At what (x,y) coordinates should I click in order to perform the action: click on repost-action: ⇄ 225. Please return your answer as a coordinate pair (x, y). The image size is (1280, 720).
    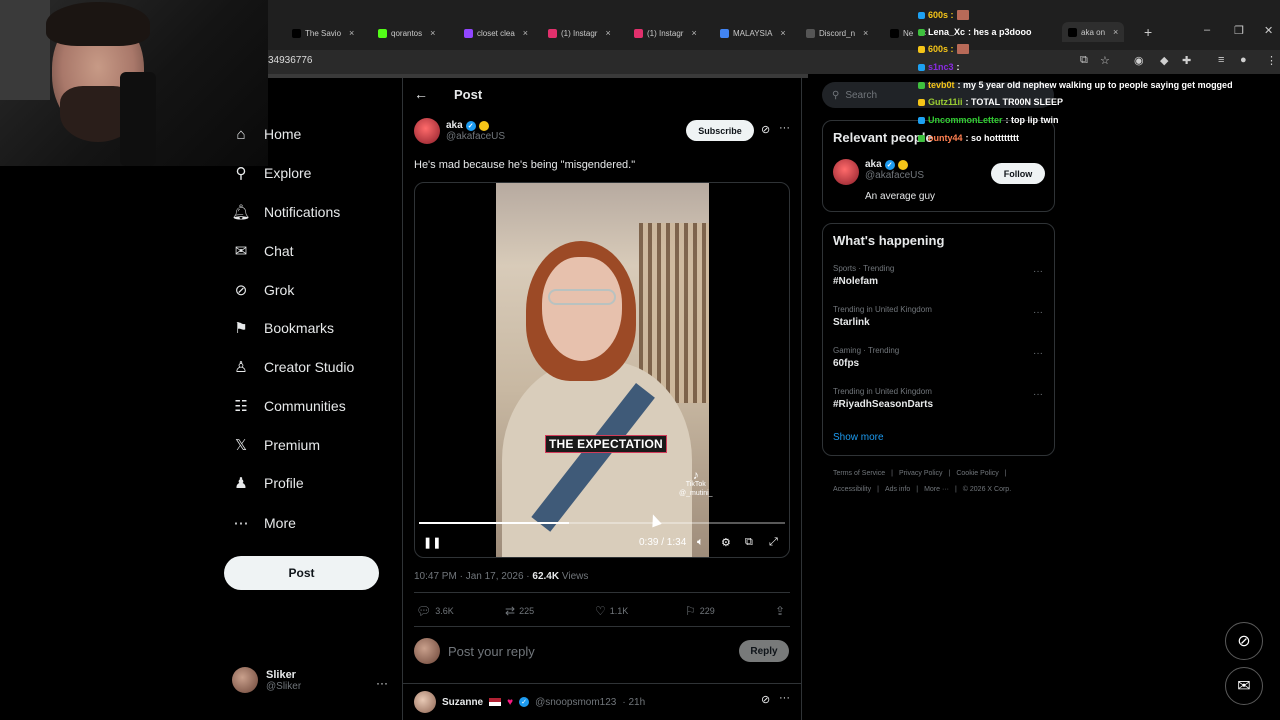
    Looking at the image, I should click on (519, 611).